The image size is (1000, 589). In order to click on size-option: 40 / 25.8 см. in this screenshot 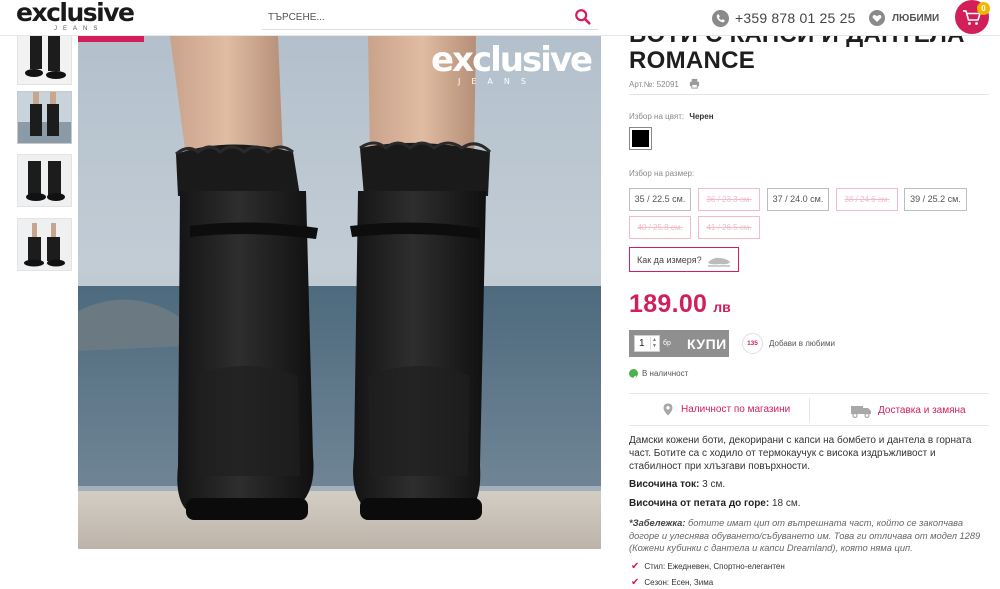, I will do `click(660, 227)`.